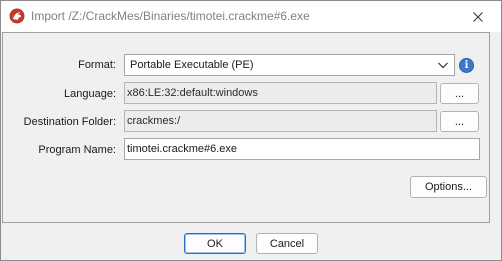 This screenshot has width=502, height=261. I want to click on language-value: x86:LE:32:default:windows, so click(192, 93).